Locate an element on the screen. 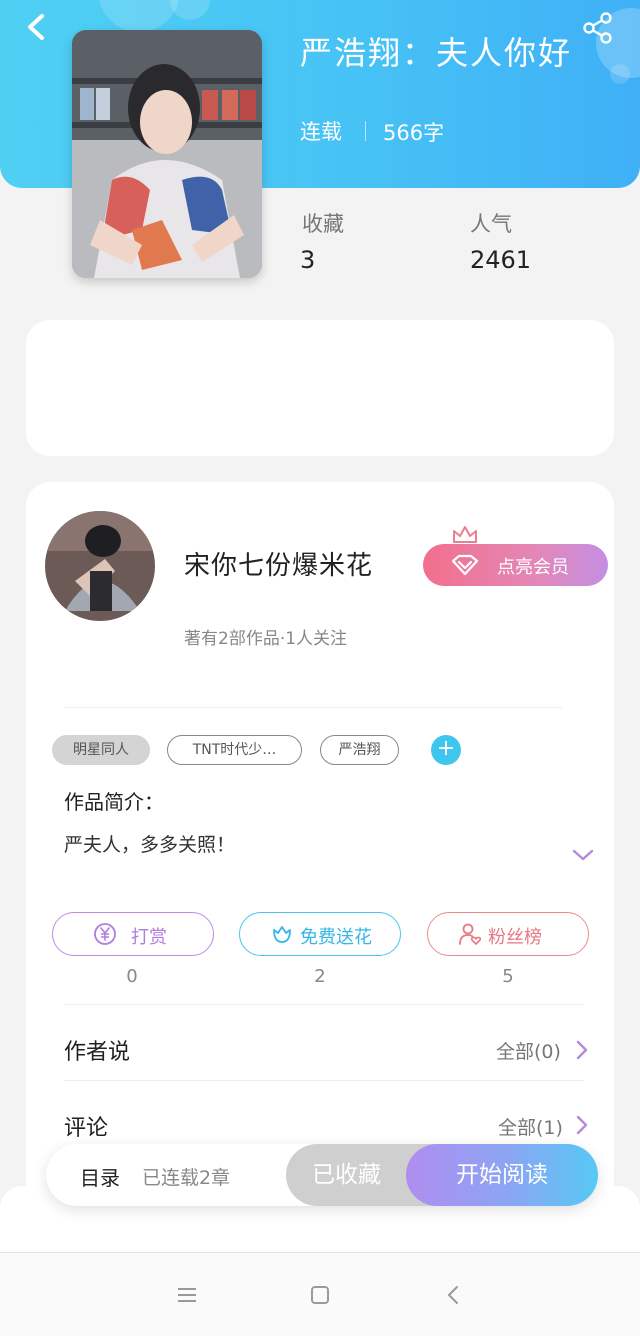  share-icon is located at coordinates (598, 28).